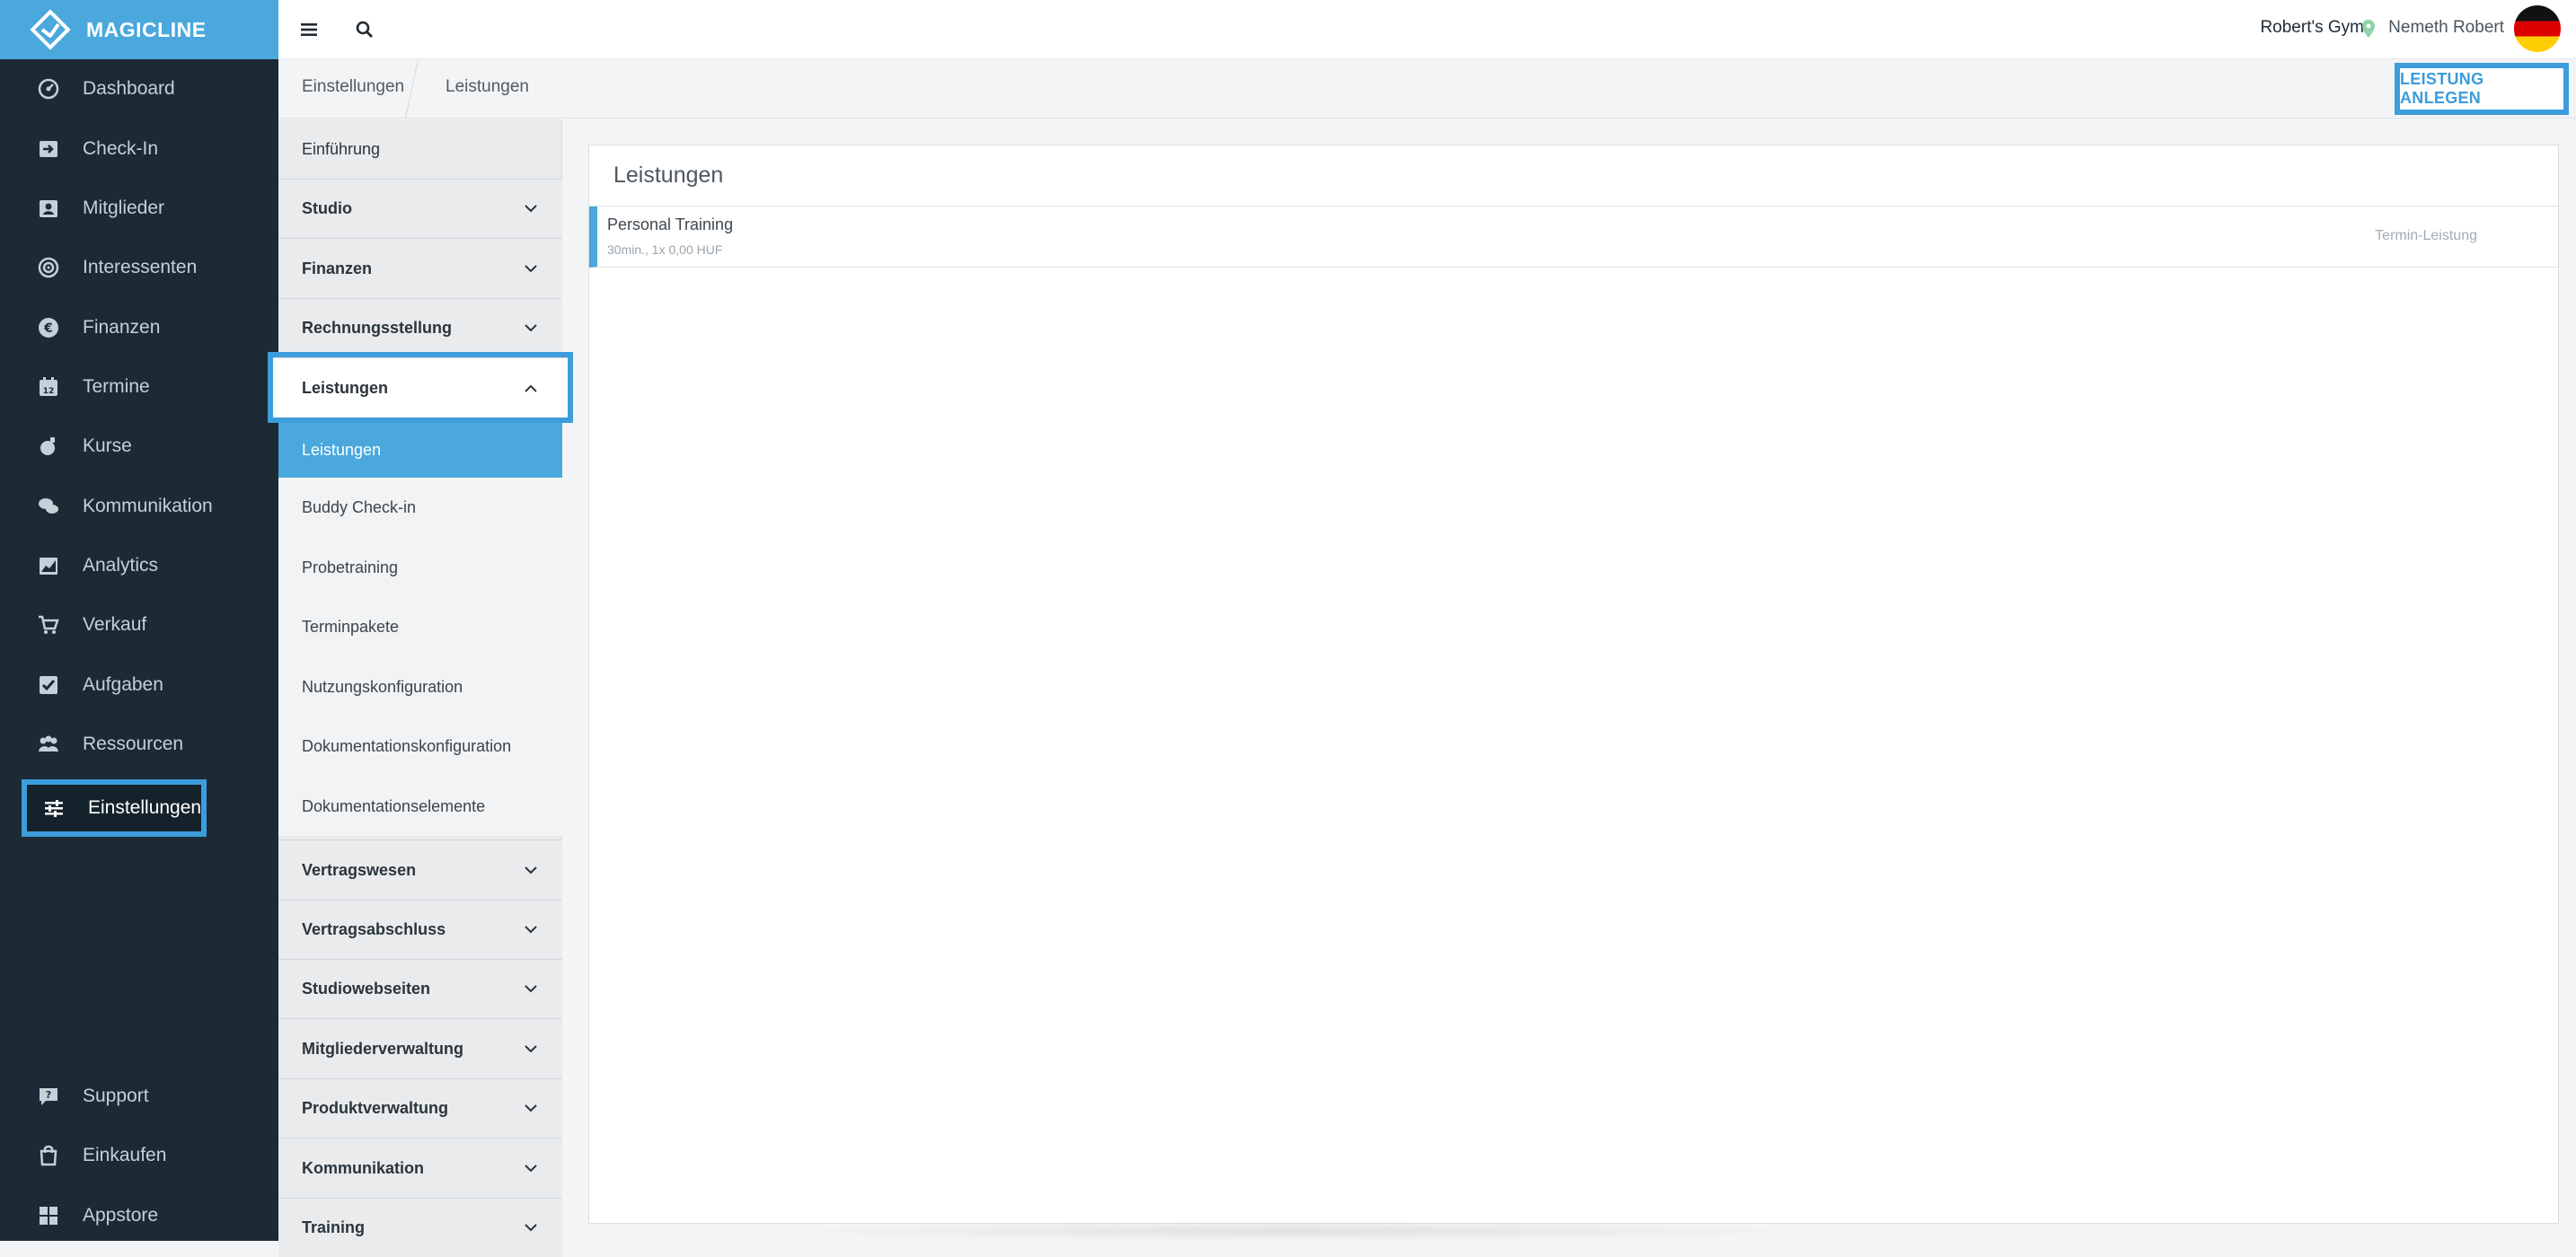  I want to click on hamburger-menu-icon, so click(309, 30).